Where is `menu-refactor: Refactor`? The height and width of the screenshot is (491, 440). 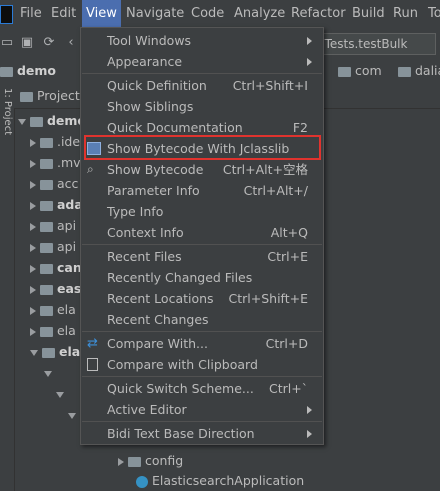
menu-refactor: Refactor is located at coordinates (318, 14).